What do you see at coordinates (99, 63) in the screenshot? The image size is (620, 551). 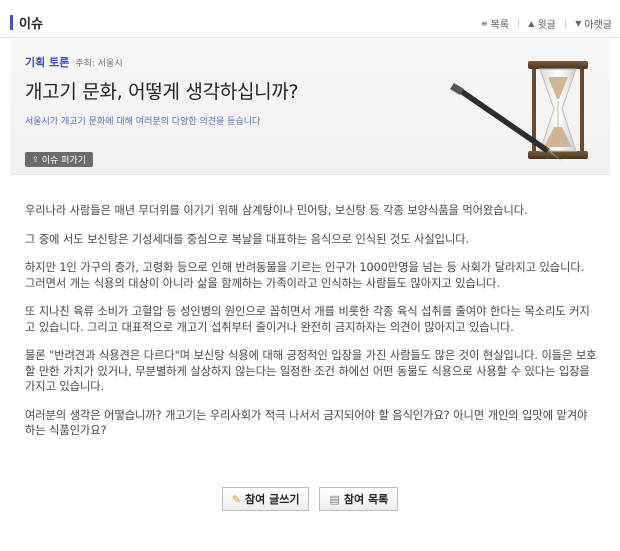 I see `host-label: 주최: 서울시` at bounding box center [99, 63].